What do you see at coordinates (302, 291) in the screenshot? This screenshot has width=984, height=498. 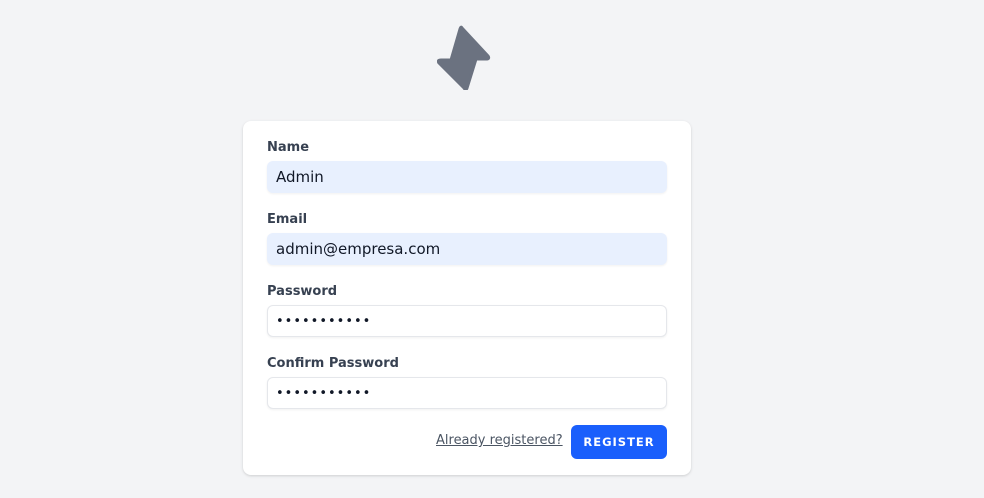 I see `password-label: Password` at bounding box center [302, 291].